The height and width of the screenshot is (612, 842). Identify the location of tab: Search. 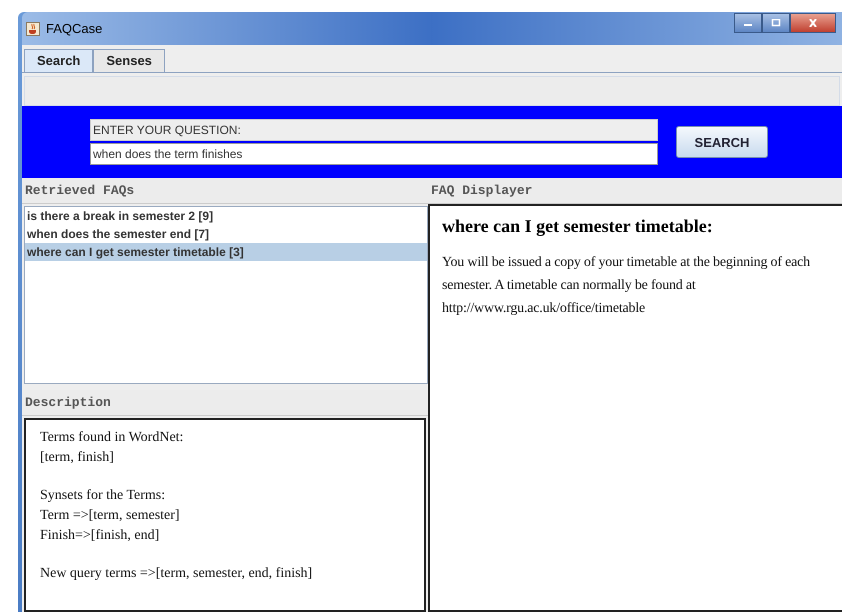
(59, 60).